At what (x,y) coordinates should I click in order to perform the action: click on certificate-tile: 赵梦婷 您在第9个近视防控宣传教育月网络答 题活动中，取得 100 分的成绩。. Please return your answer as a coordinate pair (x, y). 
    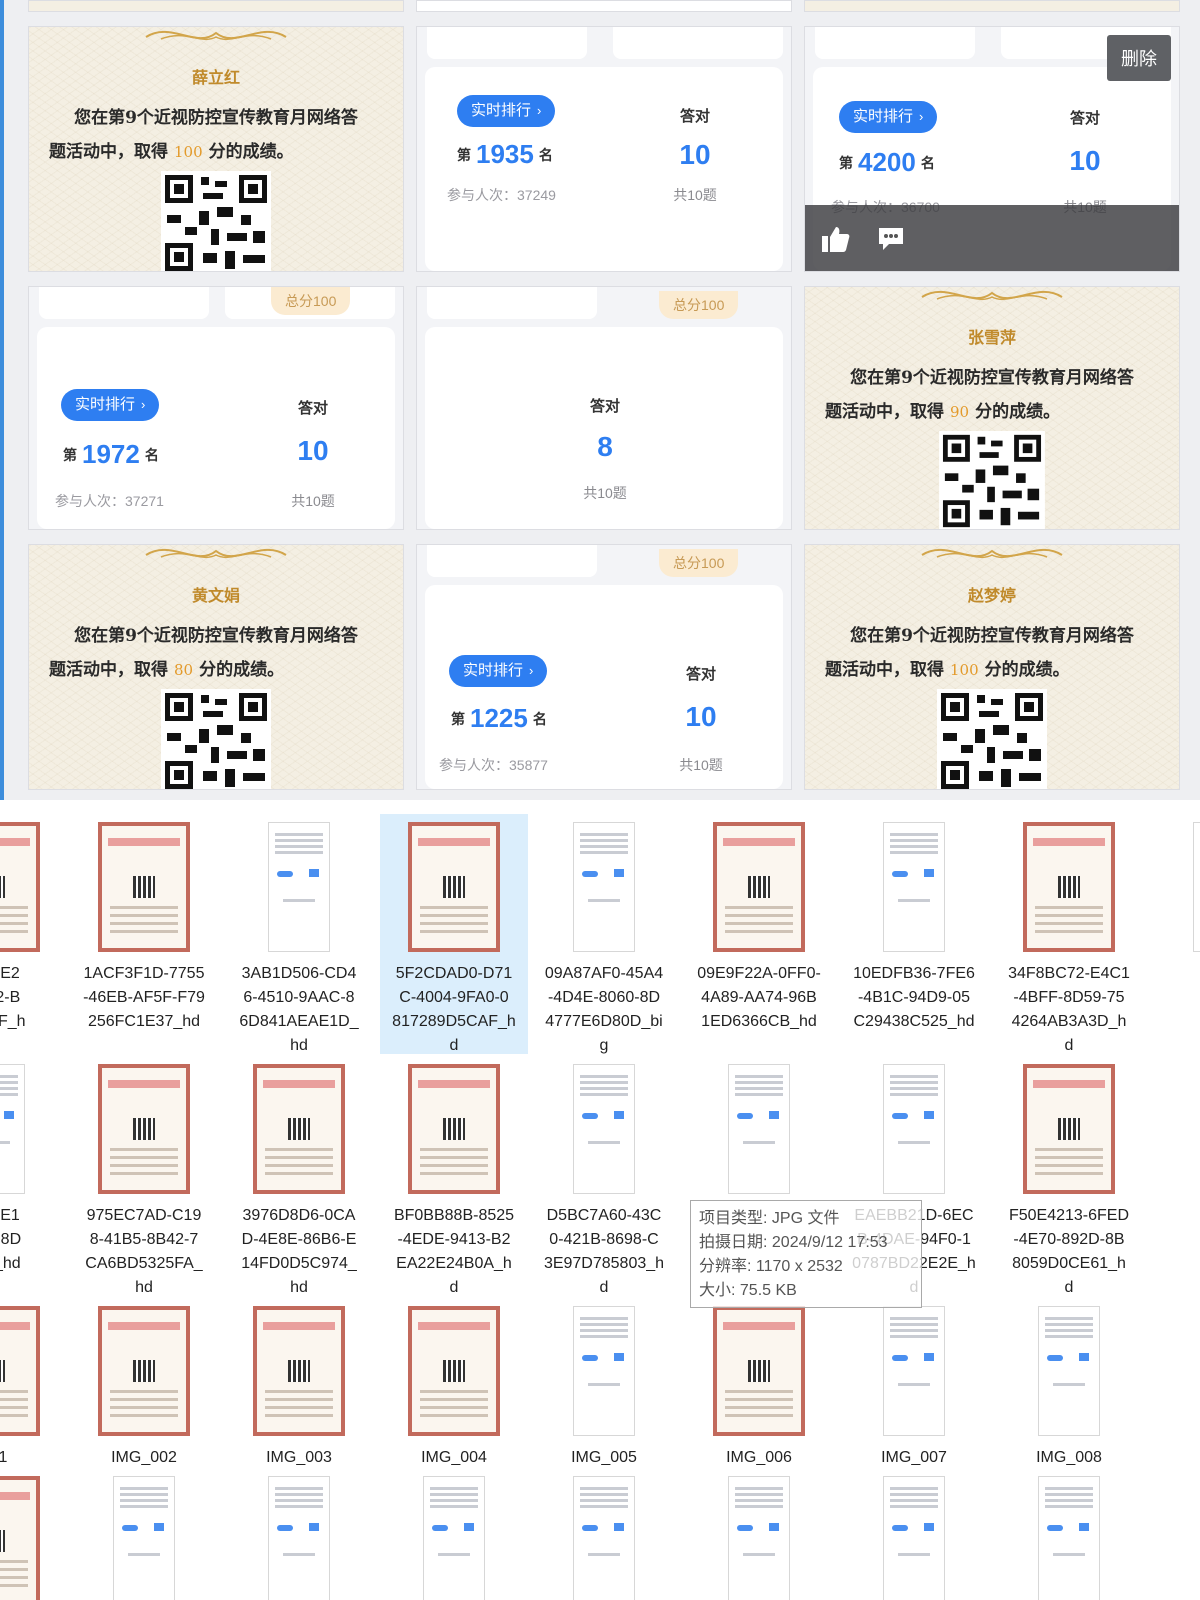
    Looking at the image, I should click on (992, 667).